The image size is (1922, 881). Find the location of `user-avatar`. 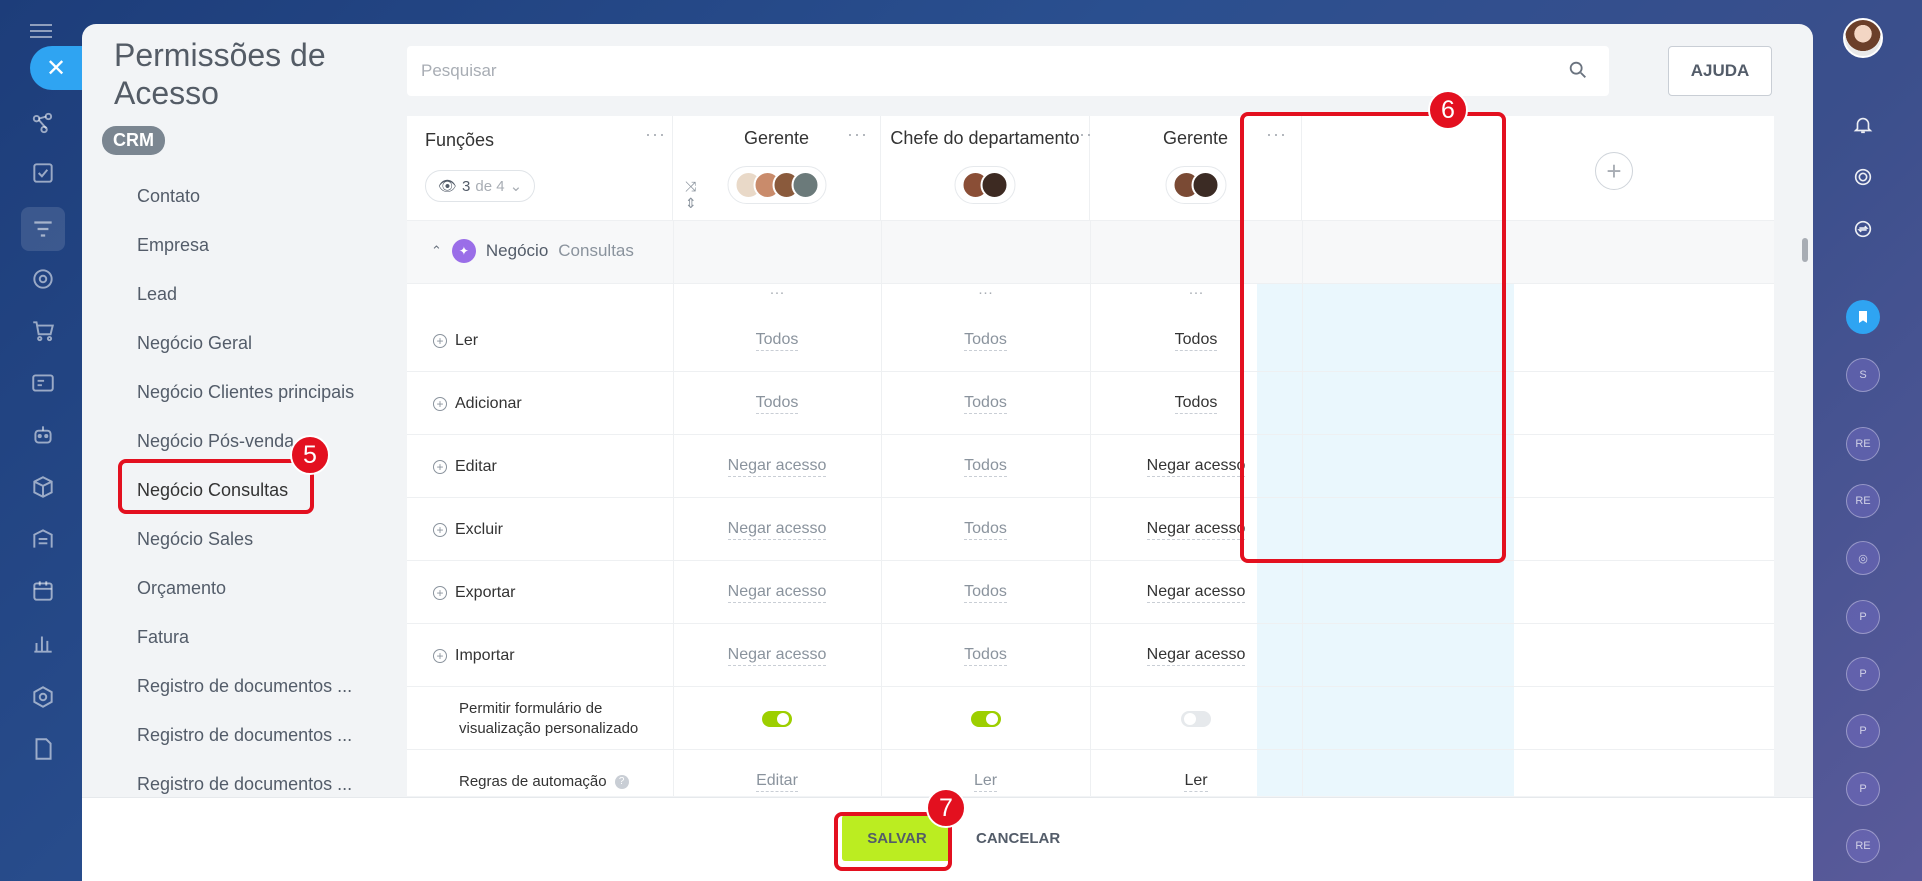

user-avatar is located at coordinates (1863, 38).